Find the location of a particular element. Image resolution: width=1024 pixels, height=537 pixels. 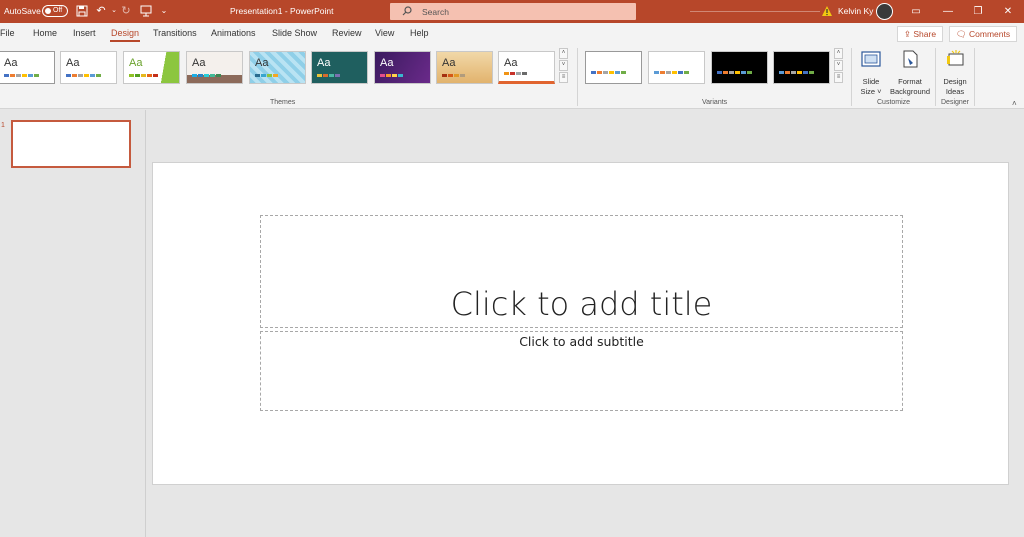

share-label: Share is located at coordinates (925, 34).